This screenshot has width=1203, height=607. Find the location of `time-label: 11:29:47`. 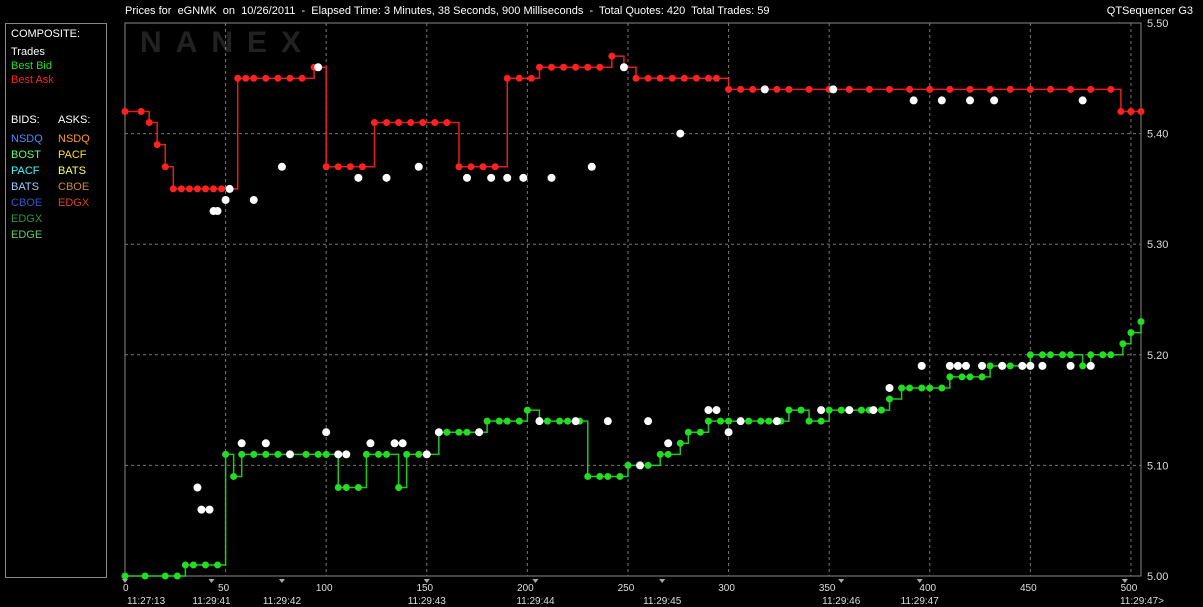

time-label: 11:29:47 is located at coordinates (920, 601).